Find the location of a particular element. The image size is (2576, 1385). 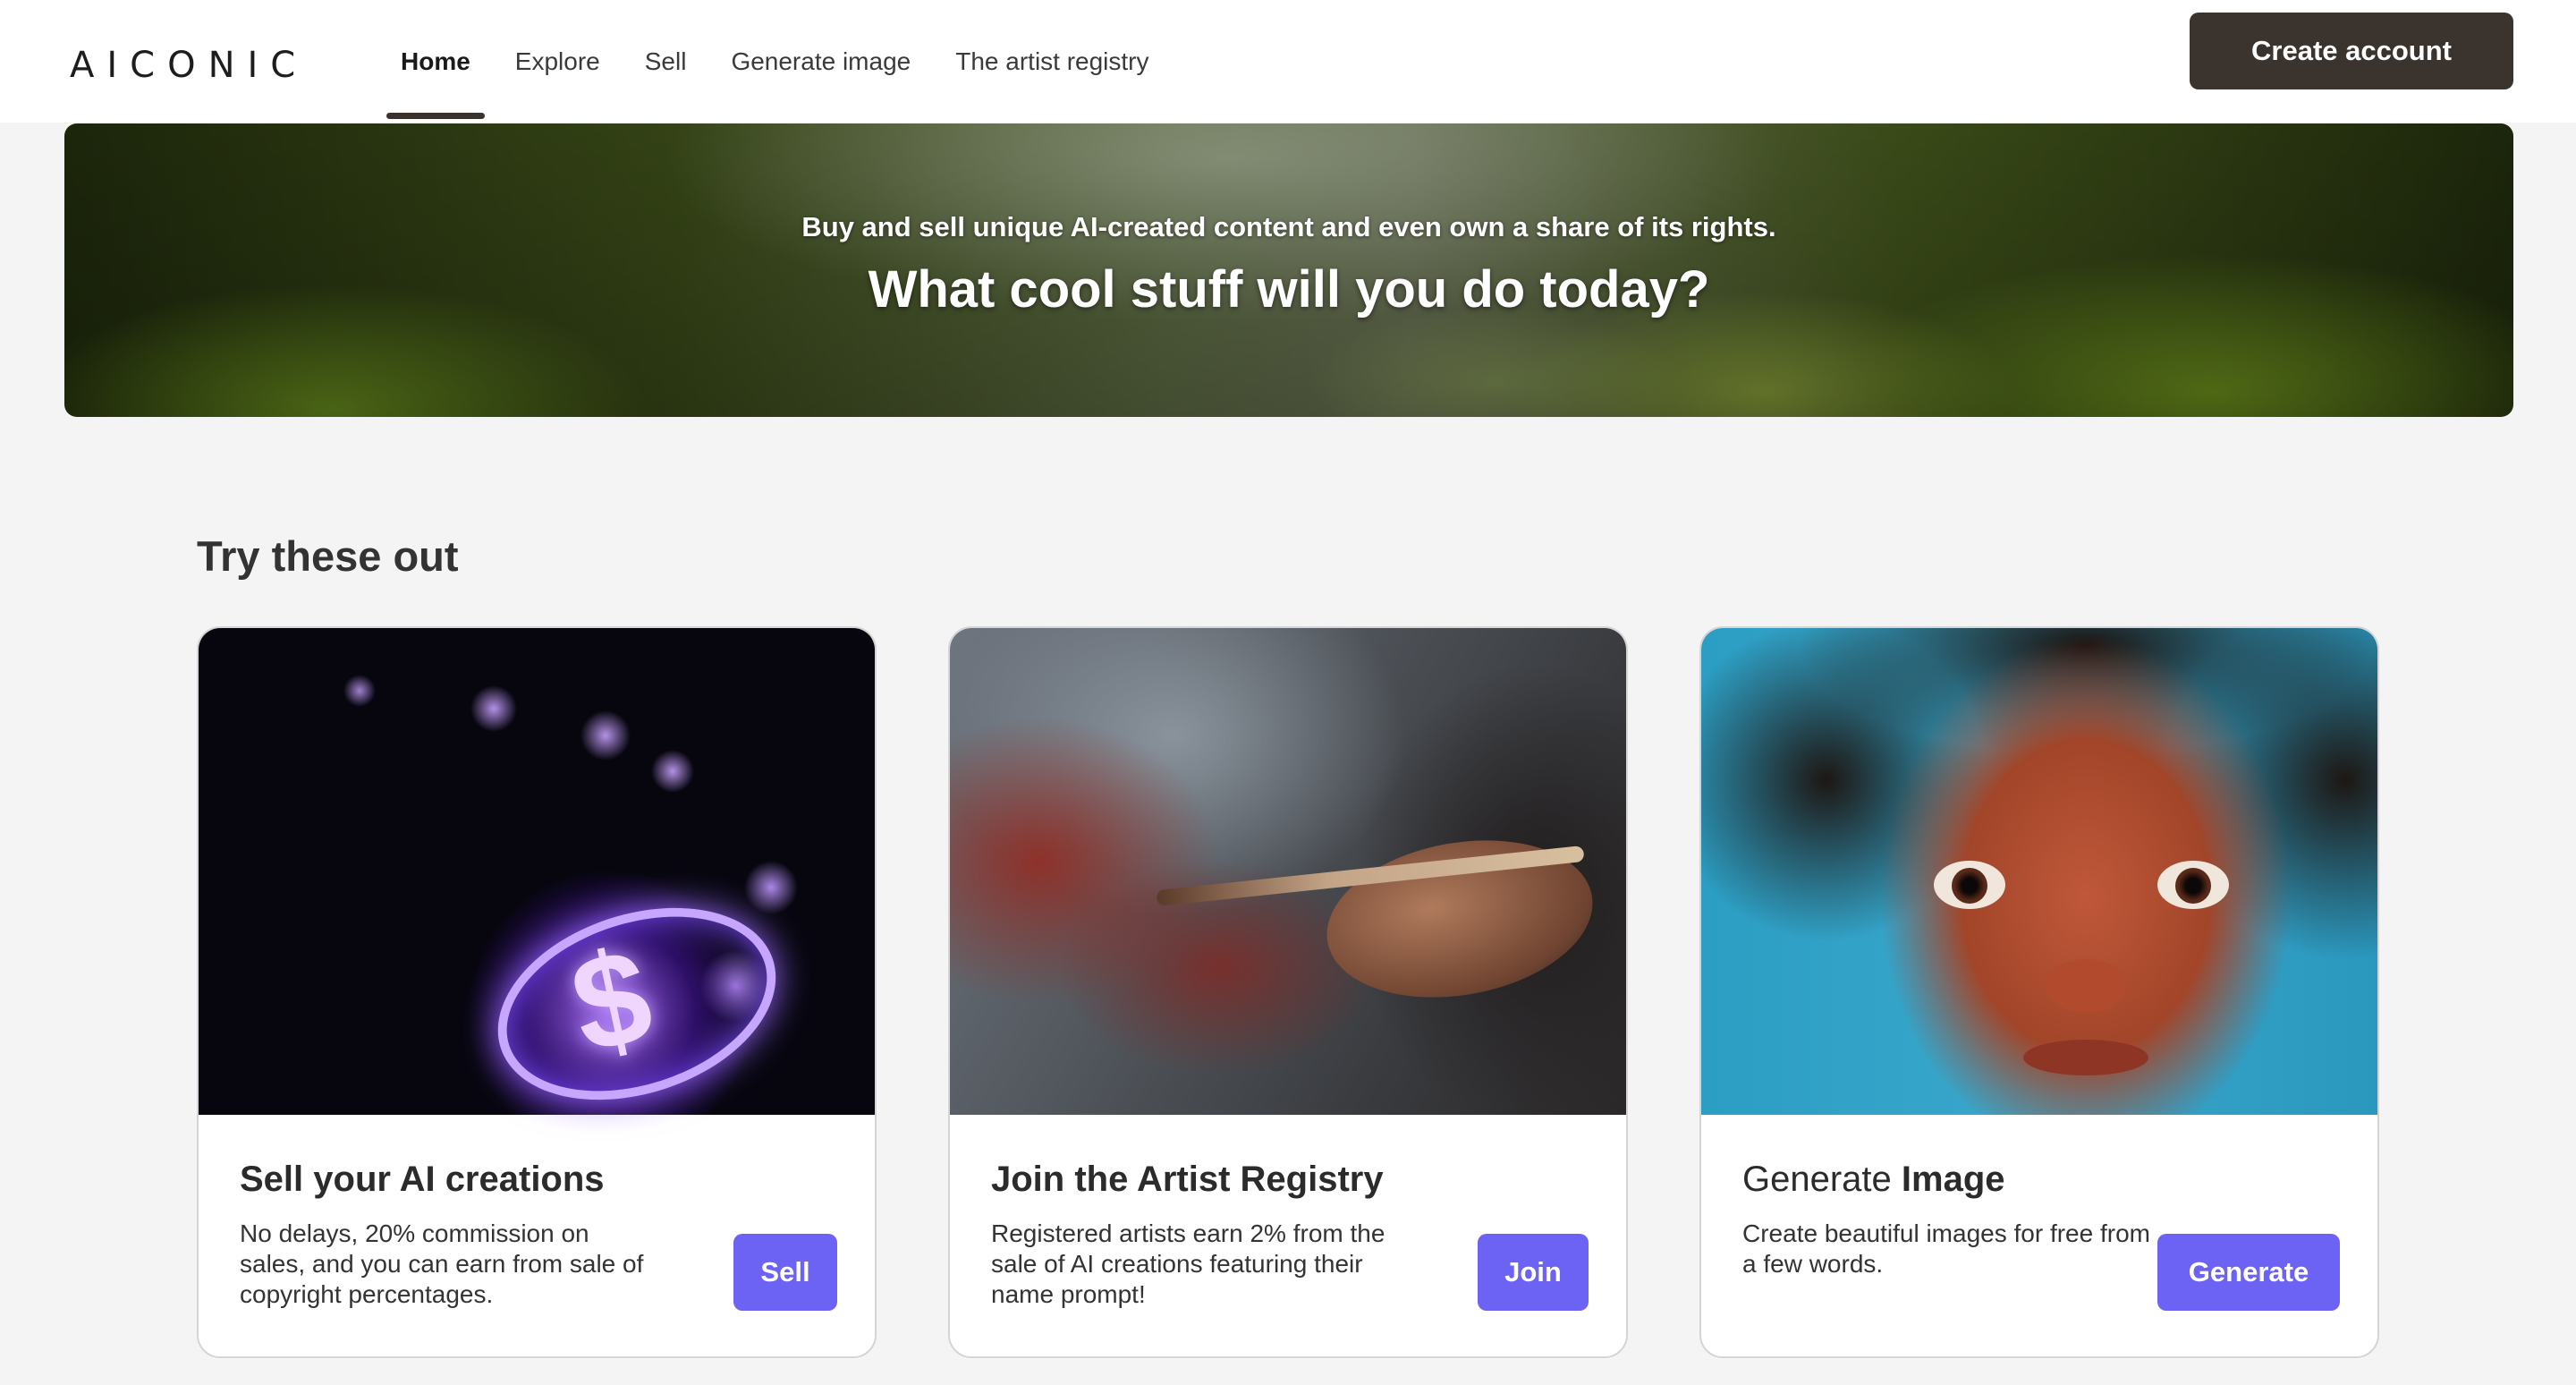

nav-home: Home is located at coordinates (435, 61).